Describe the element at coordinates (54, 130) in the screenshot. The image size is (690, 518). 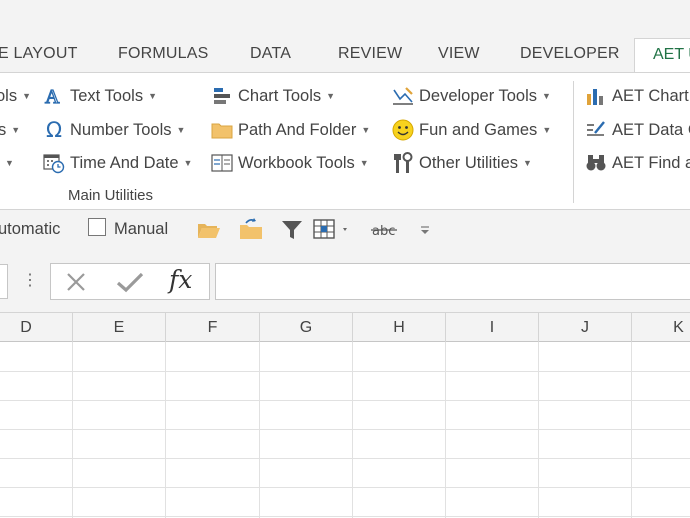
I see `omega-icon: Ω` at that location.